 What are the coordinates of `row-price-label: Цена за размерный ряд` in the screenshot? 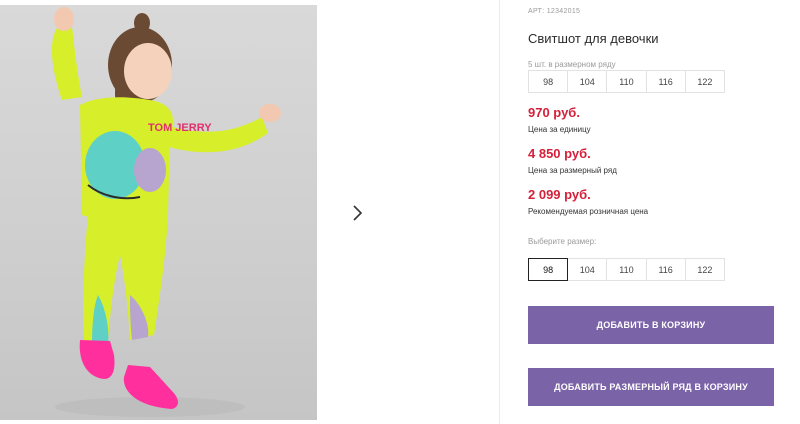 It's located at (572, 170).